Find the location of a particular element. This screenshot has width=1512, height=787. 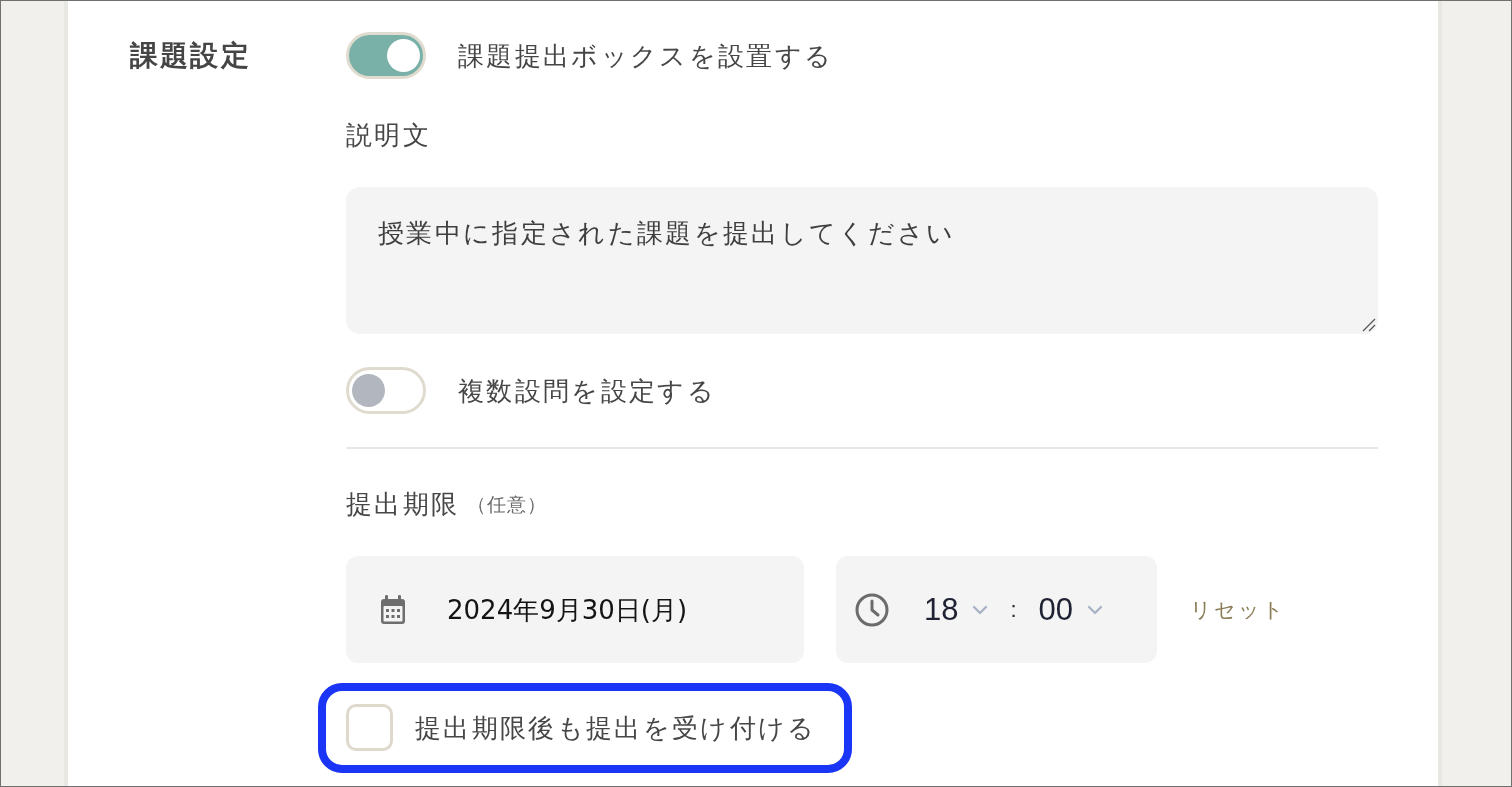

field-label: 説明文 is located at coordinates (389, 135).